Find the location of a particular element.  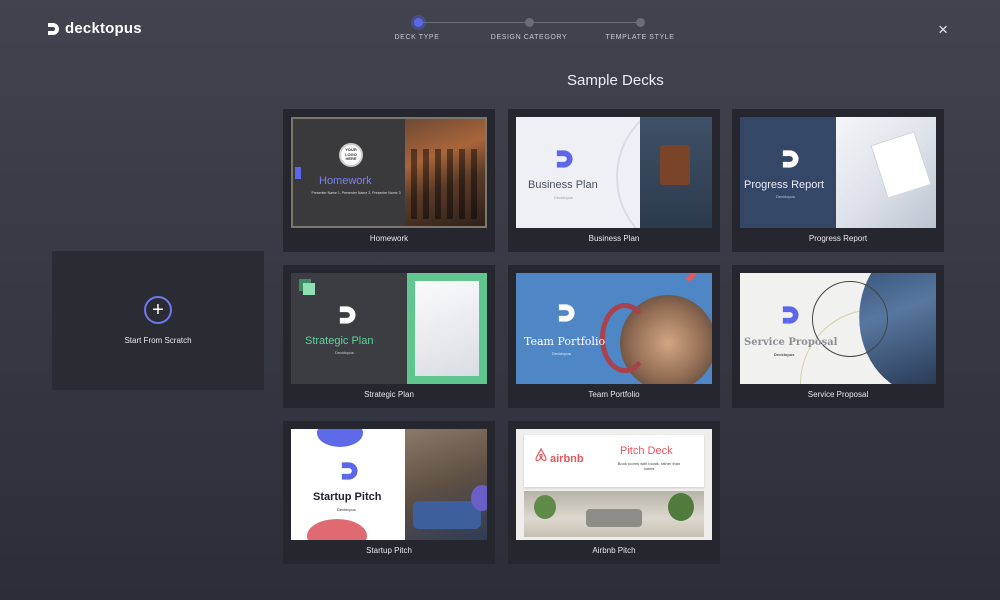

logo-text: decktopus is located at coordinates (103, 28).